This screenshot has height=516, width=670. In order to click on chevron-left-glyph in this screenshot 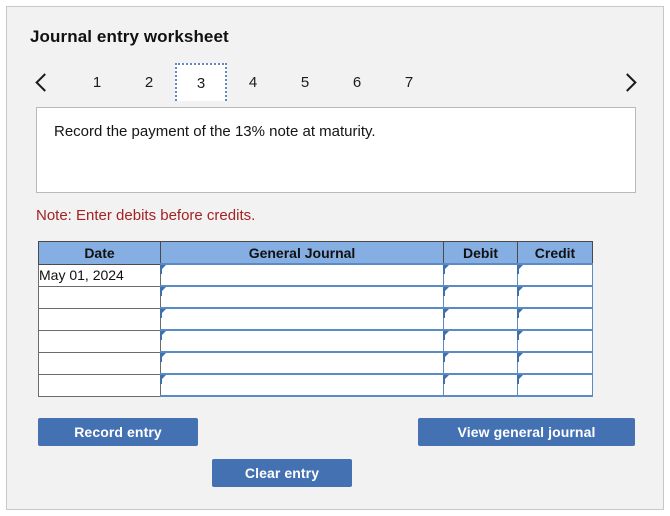, I will do `click(44, 82)`.